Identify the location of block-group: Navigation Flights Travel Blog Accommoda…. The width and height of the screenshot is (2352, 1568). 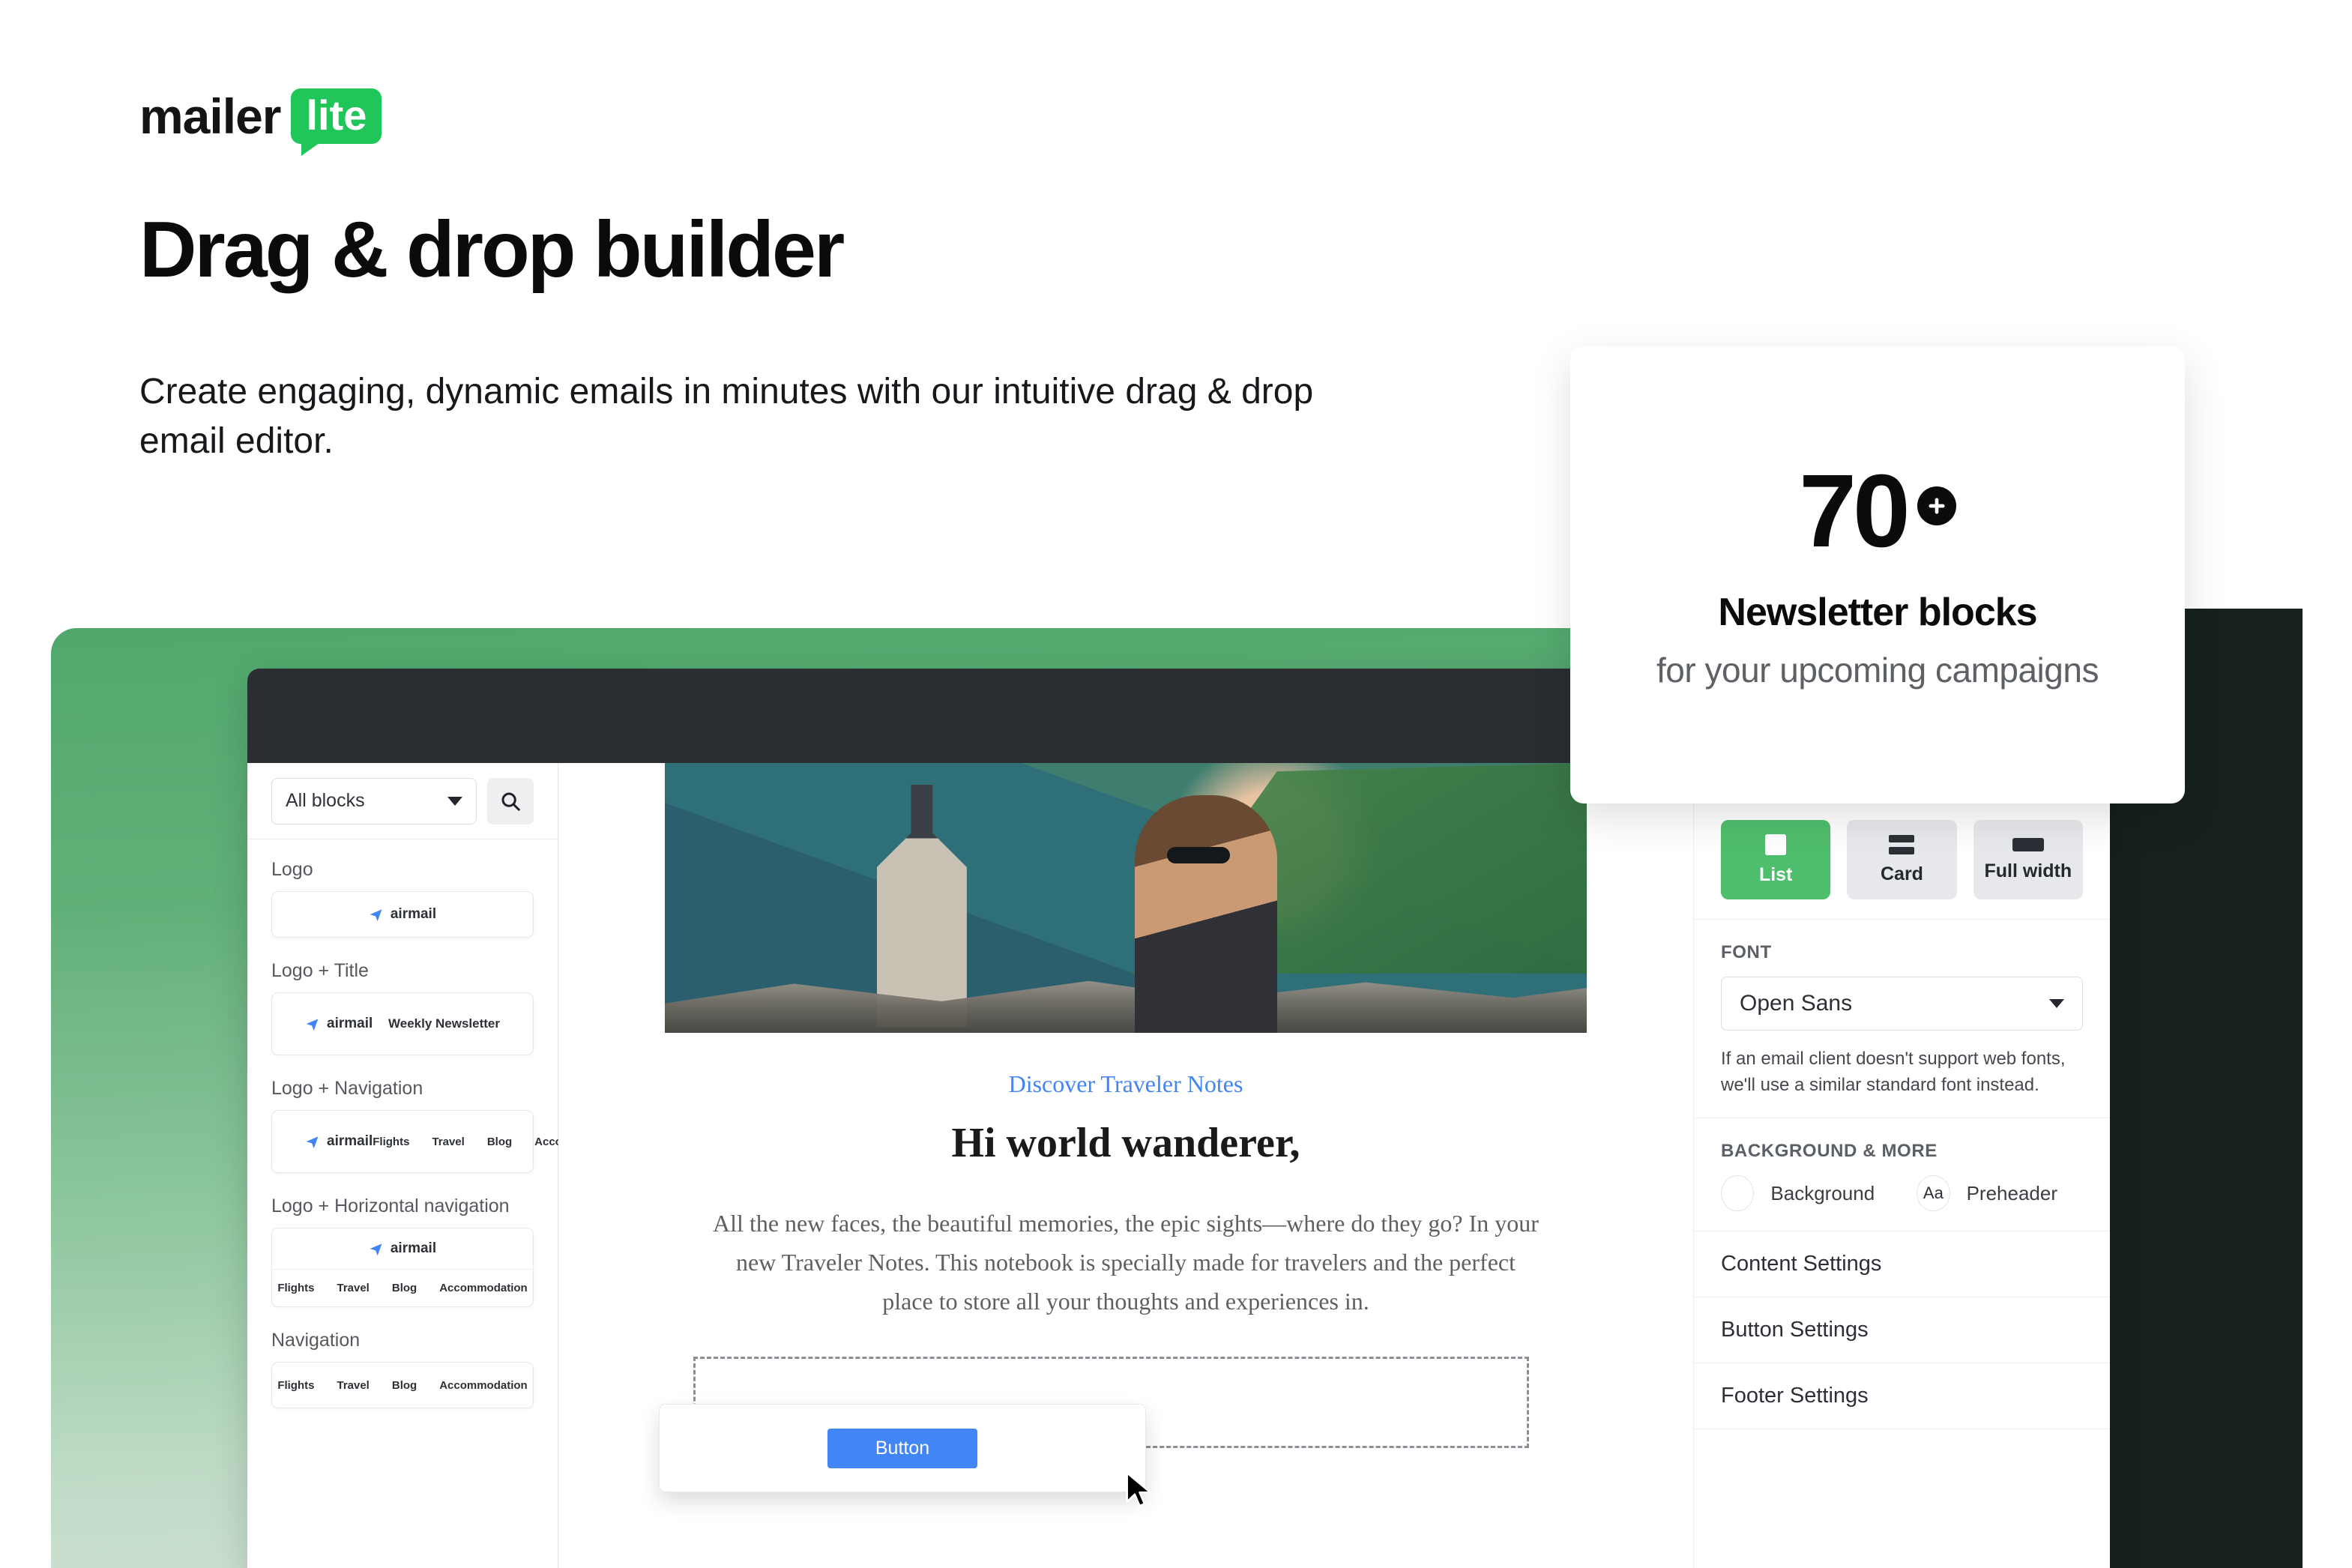
(402, 1369).